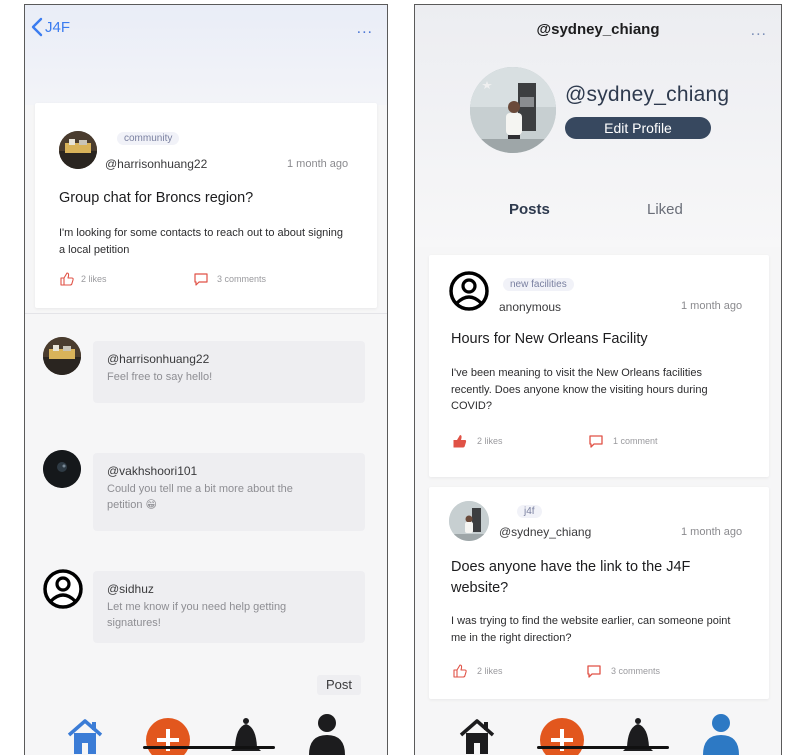 Image resolution: width=785 pixels, height=755 pixels. What do you see at coordinates (545, 532) in the screenshot?
I see `post-username: @sydney_chiang` at bounding box center [545, 532].